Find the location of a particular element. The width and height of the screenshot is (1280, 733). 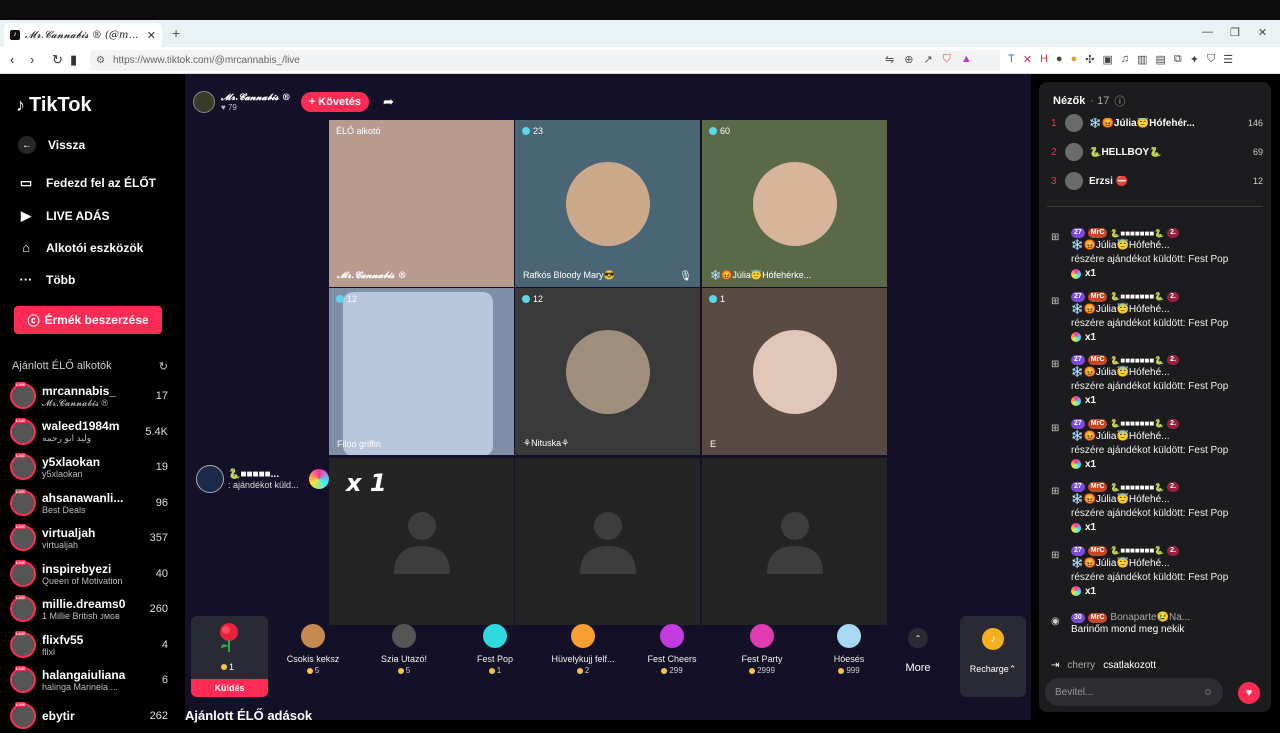

ext-hs-icon: H is located at coordinates (1044, 59).